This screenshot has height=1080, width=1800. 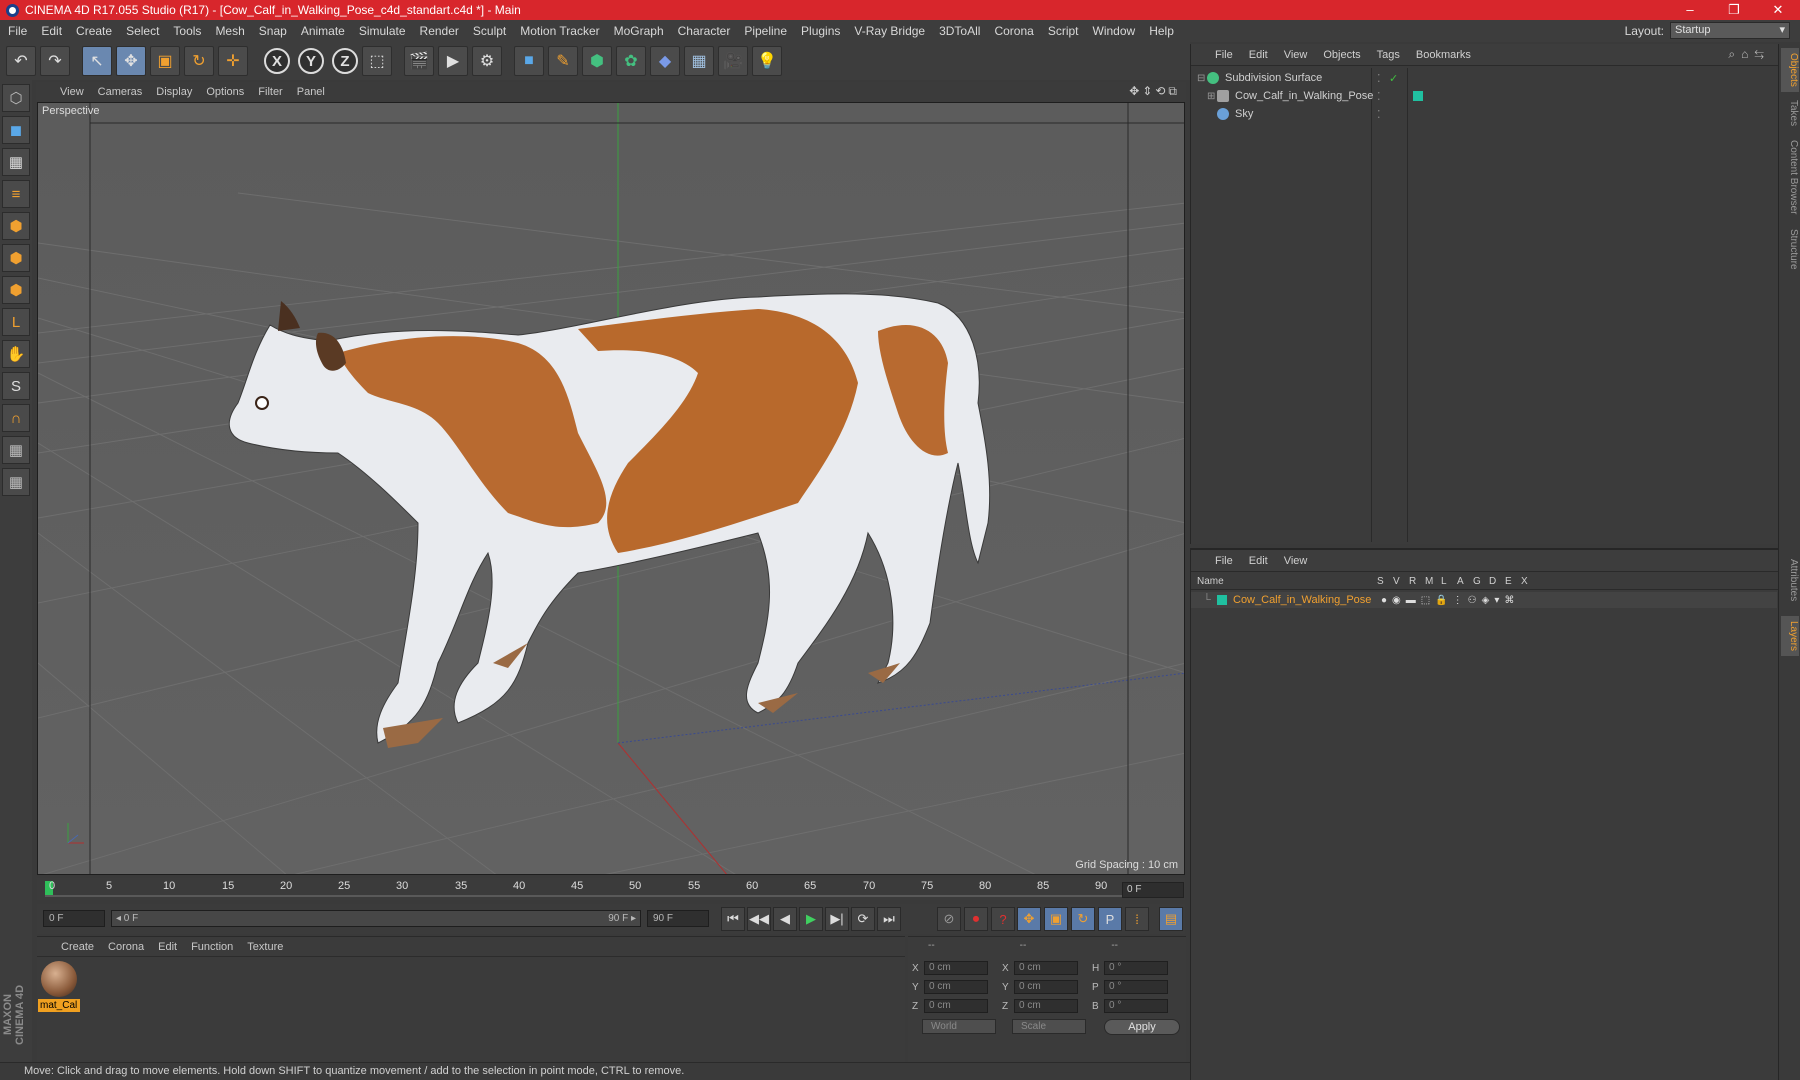 I want to click on pos-y-field: 0 cm, so click(x=956, y=987).